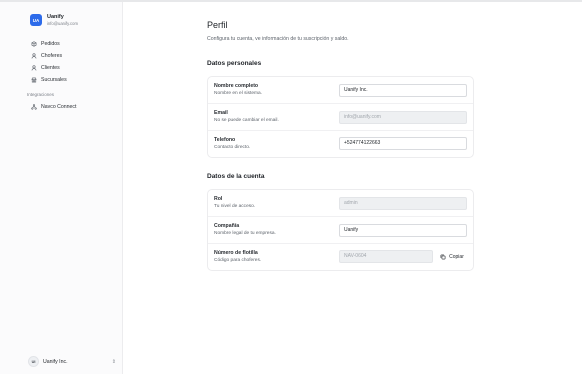 The image size is (582, 374). I want to click on sidebar-item-label: Sucursales, so click(54, 80).